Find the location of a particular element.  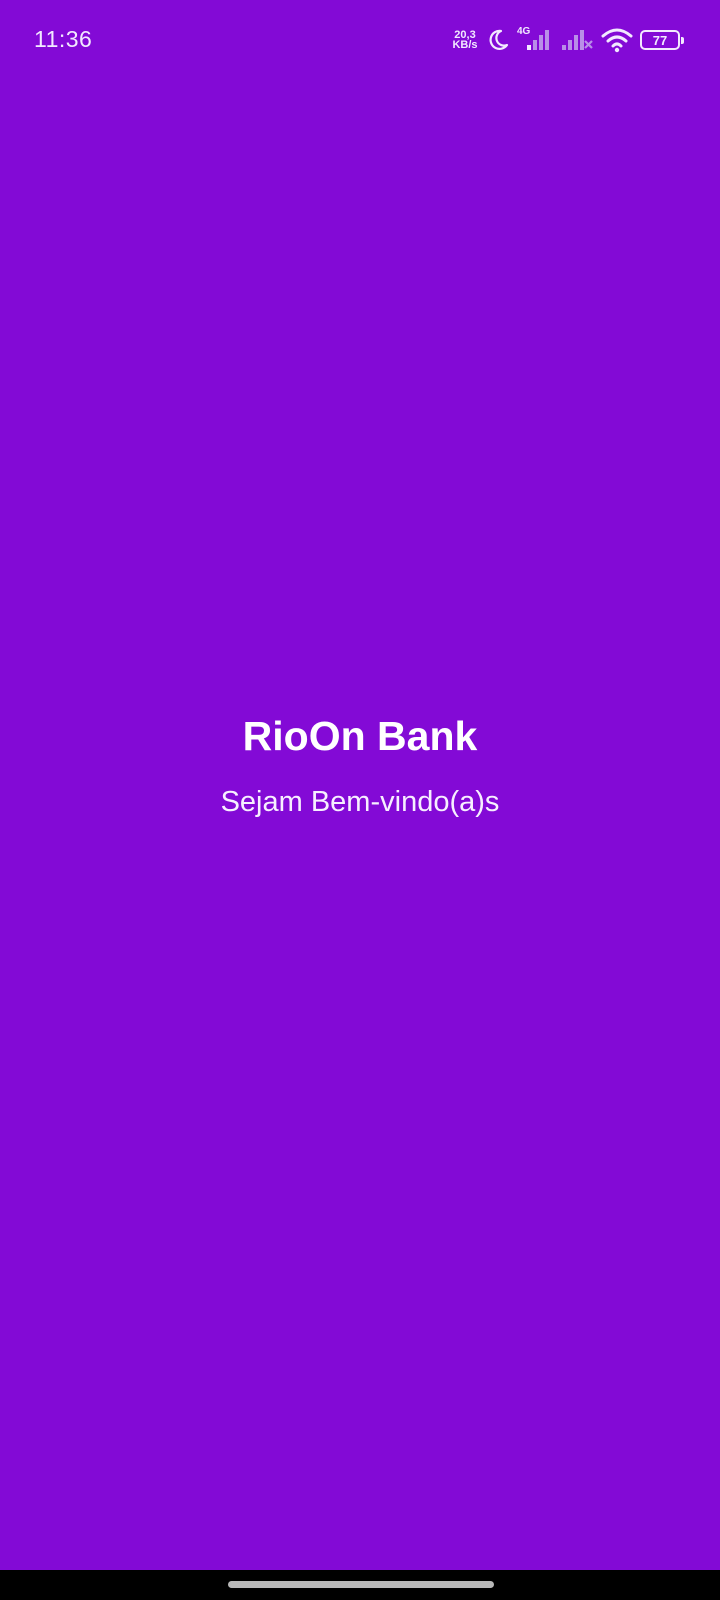

status-icons: 20,3 KB/s 4G 77 is located at coordinates (567, 40).